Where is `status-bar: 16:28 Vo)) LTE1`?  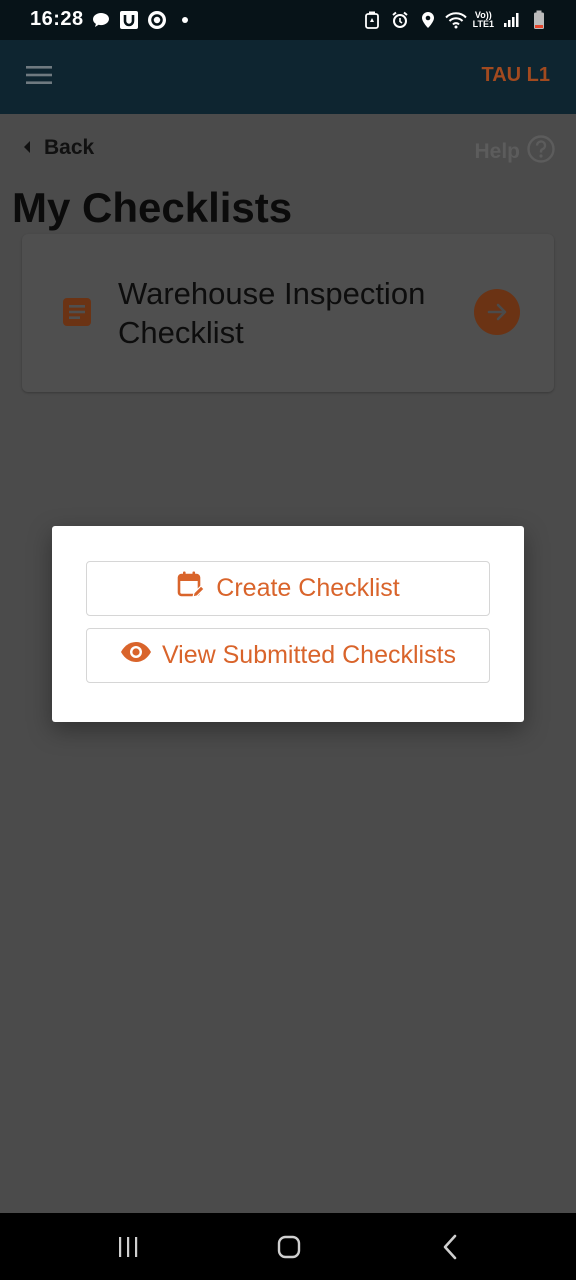
status-bar: 16:28 Vo)) LTE1 is located at coordinates (288, 20).